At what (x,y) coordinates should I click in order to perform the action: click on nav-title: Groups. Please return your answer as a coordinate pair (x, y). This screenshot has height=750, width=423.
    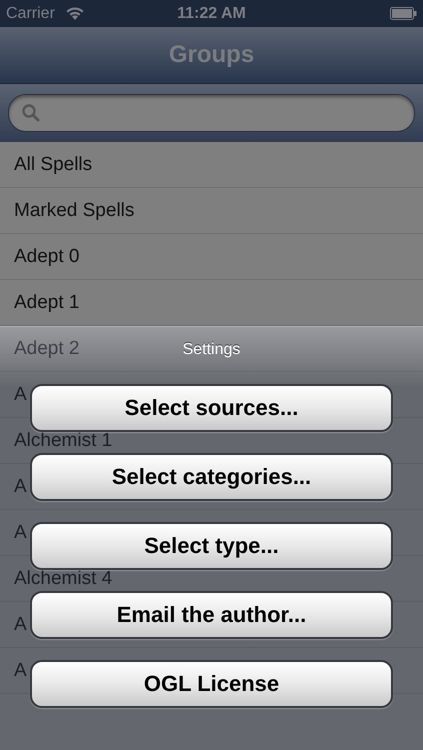
    Looking at the image, I should click on (211, 55).